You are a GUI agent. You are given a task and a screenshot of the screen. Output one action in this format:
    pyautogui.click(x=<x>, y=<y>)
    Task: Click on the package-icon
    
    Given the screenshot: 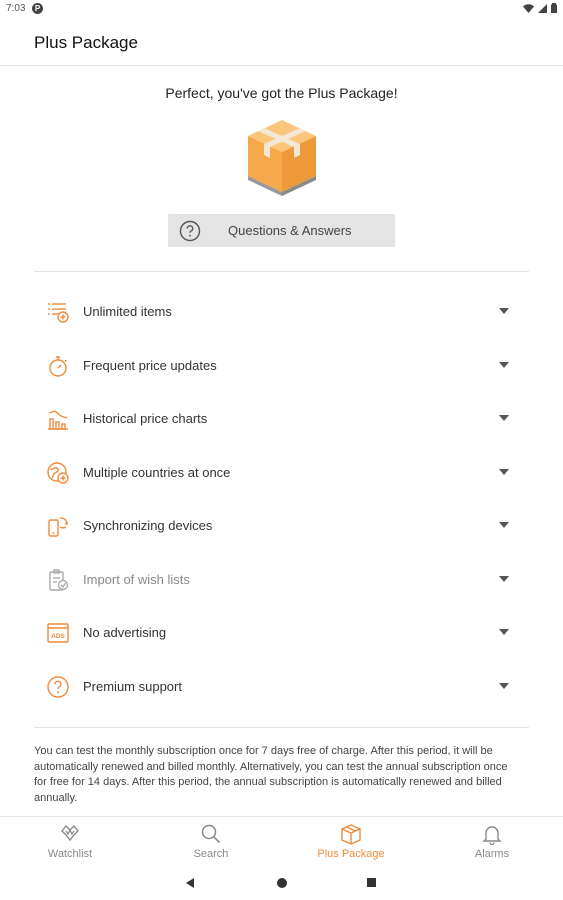 What is the action you would take?
    pyautogui.click(x=351, y=834)
    